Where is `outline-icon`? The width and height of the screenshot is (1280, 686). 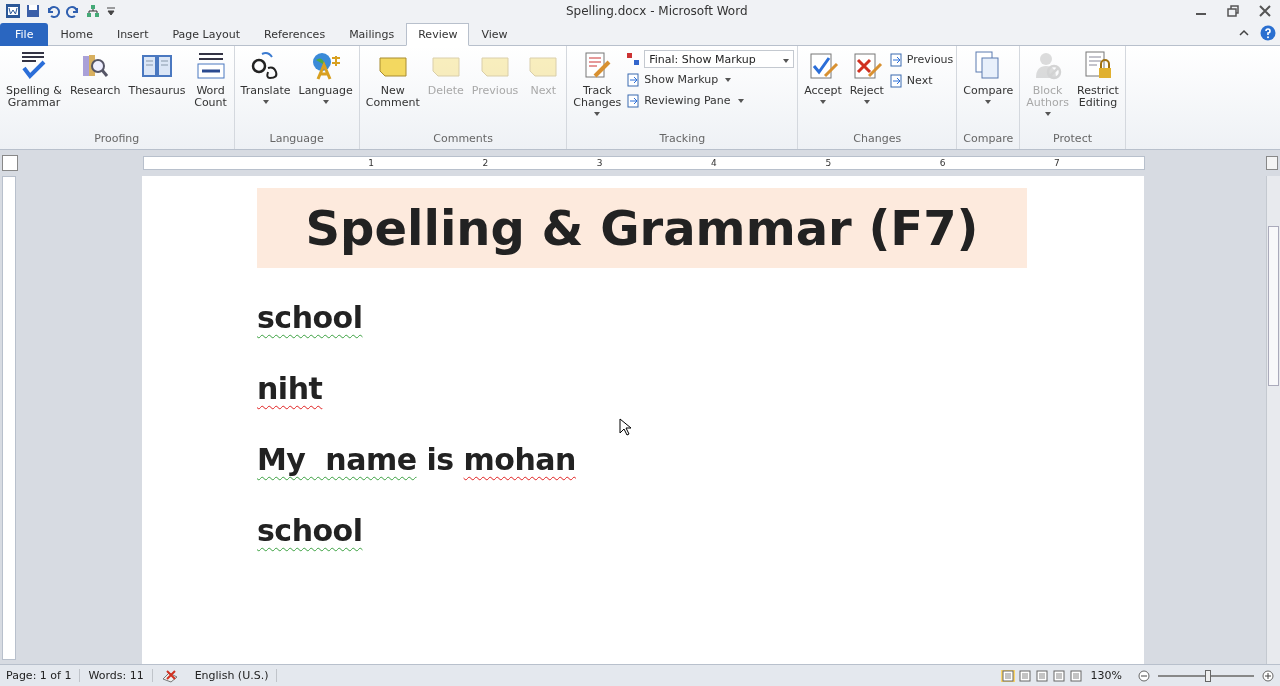 outline-icon is located at coordinates (1058, 675).